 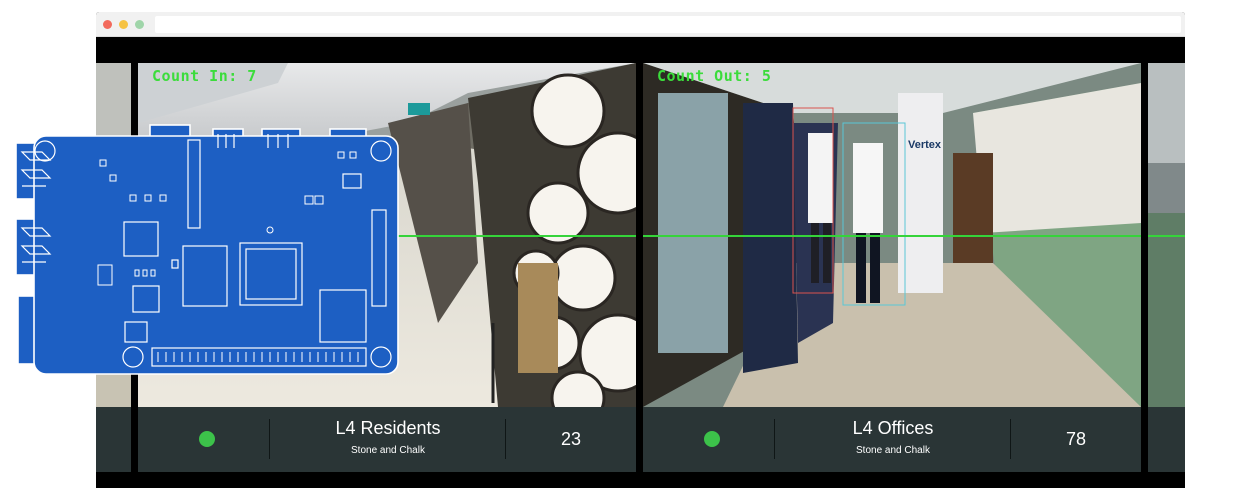 I want to click on camera-location-name: L4 Offices, so click(x=893, y=428).